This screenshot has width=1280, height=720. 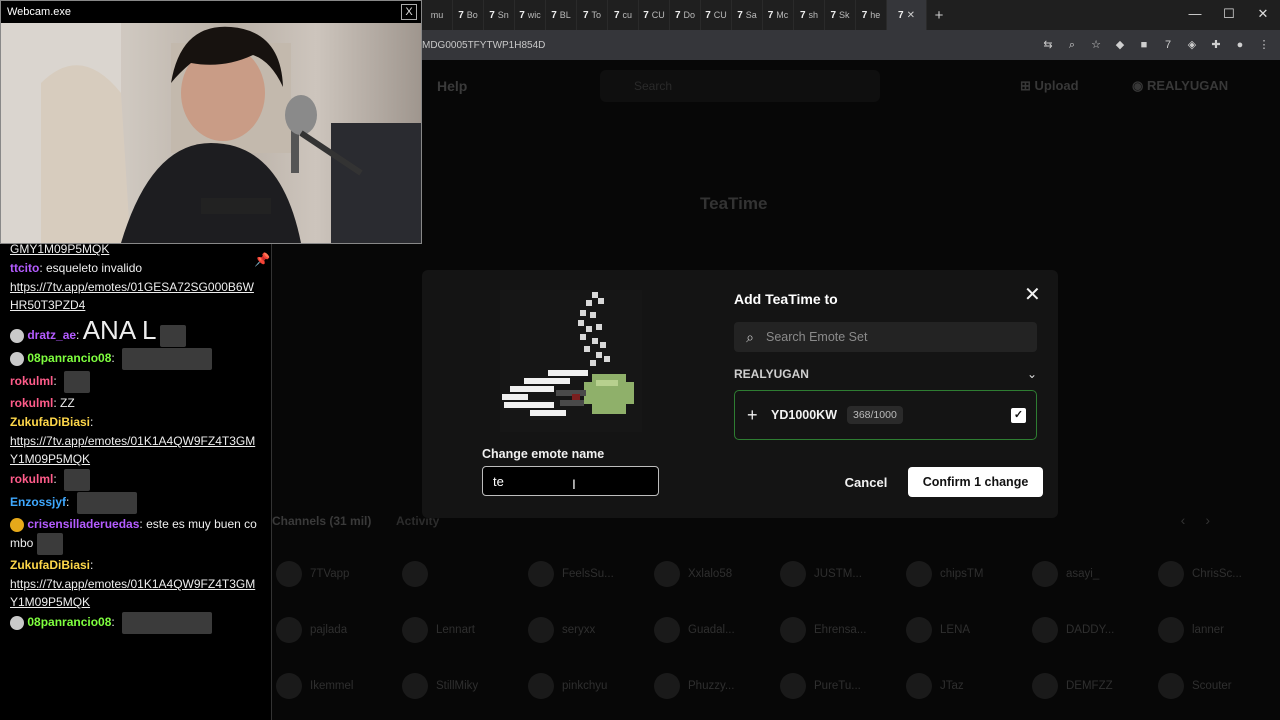 I want to click on chevron-down-icon: ⌄, so click(x=1032, y=374).